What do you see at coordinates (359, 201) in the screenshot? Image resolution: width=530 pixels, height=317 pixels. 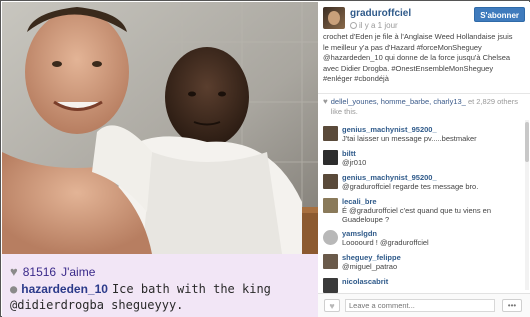 I see `commenter-username: lecali_bre` at bounding box center [359, 201].